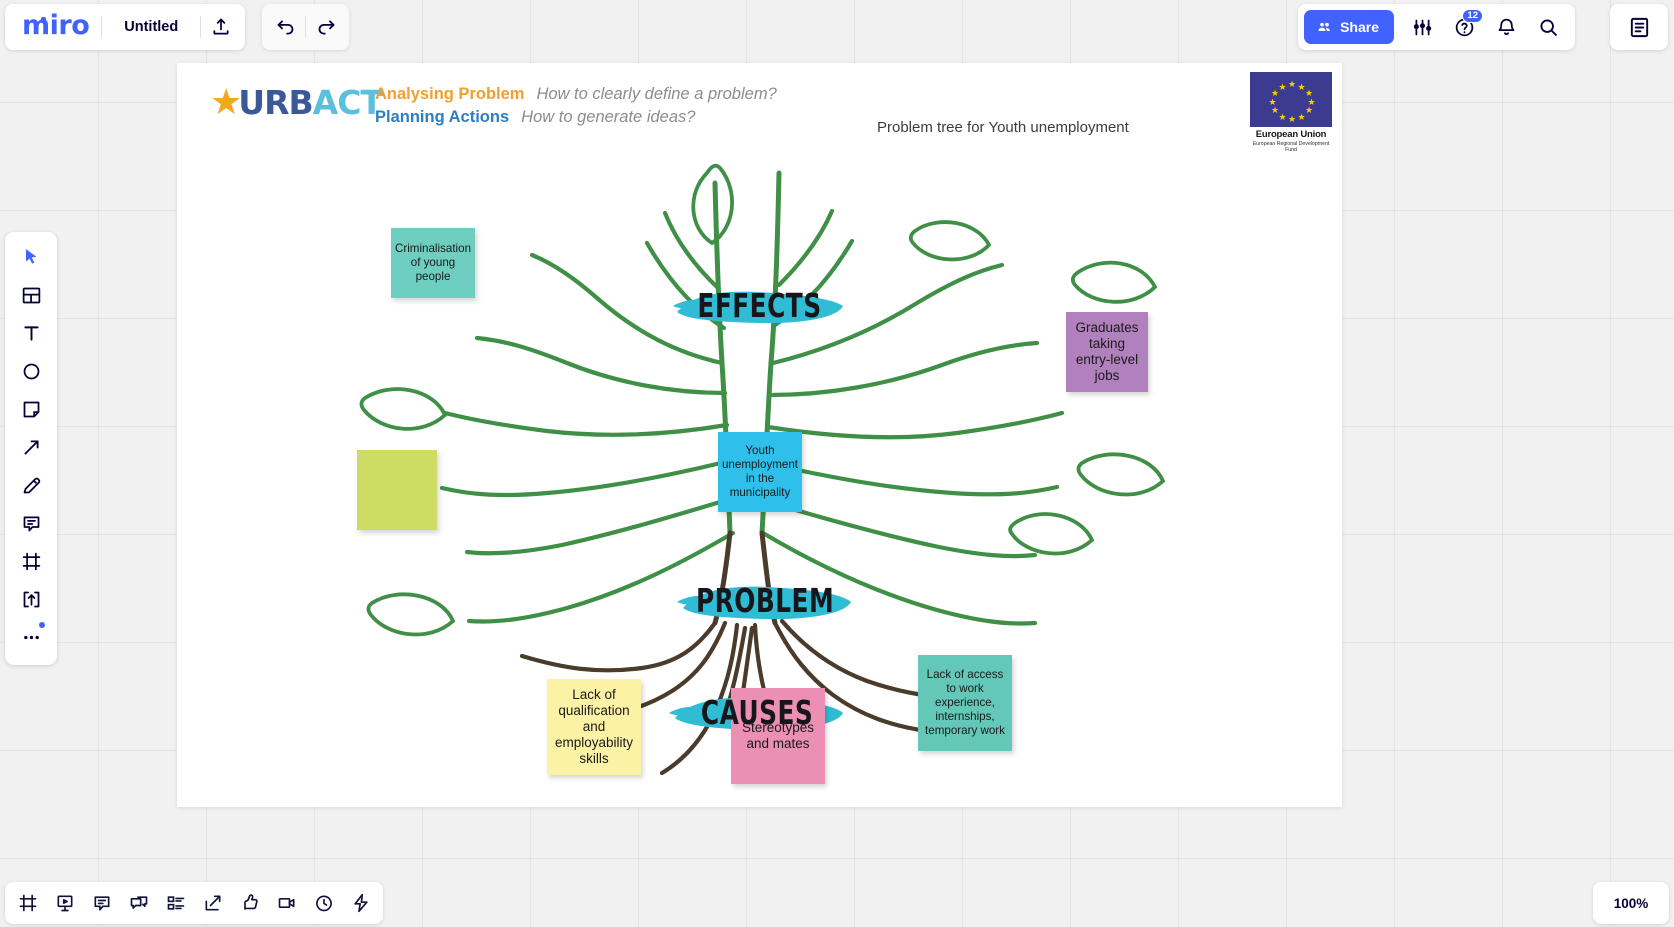  Describe the element at coordinates (397, 490) in the screenshot. I see `sticky-empty-olive` at that location.